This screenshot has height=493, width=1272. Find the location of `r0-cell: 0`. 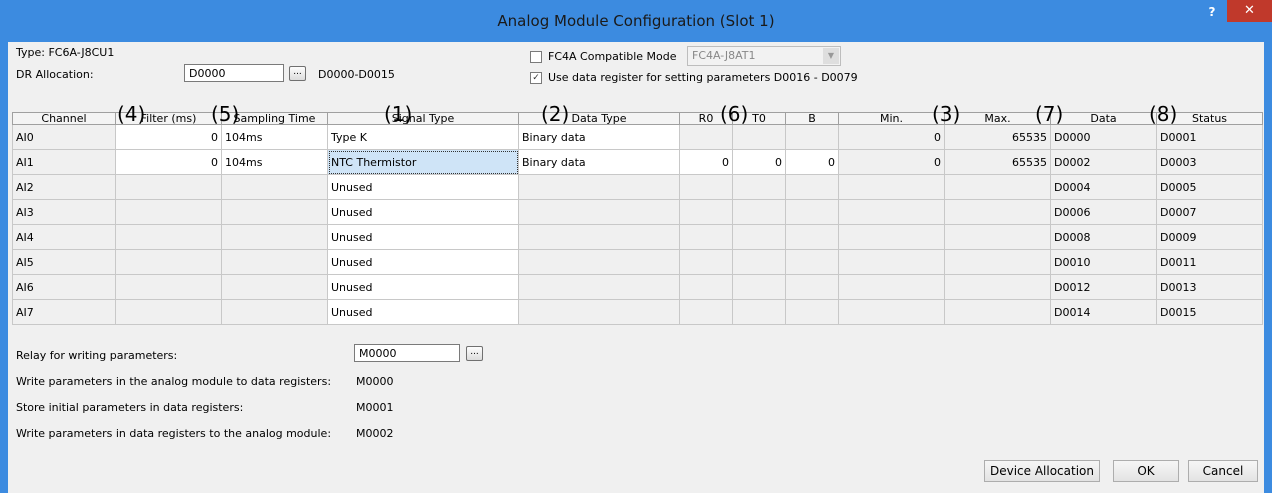

r0-cell: 0 is located at coordinates (706, 162).